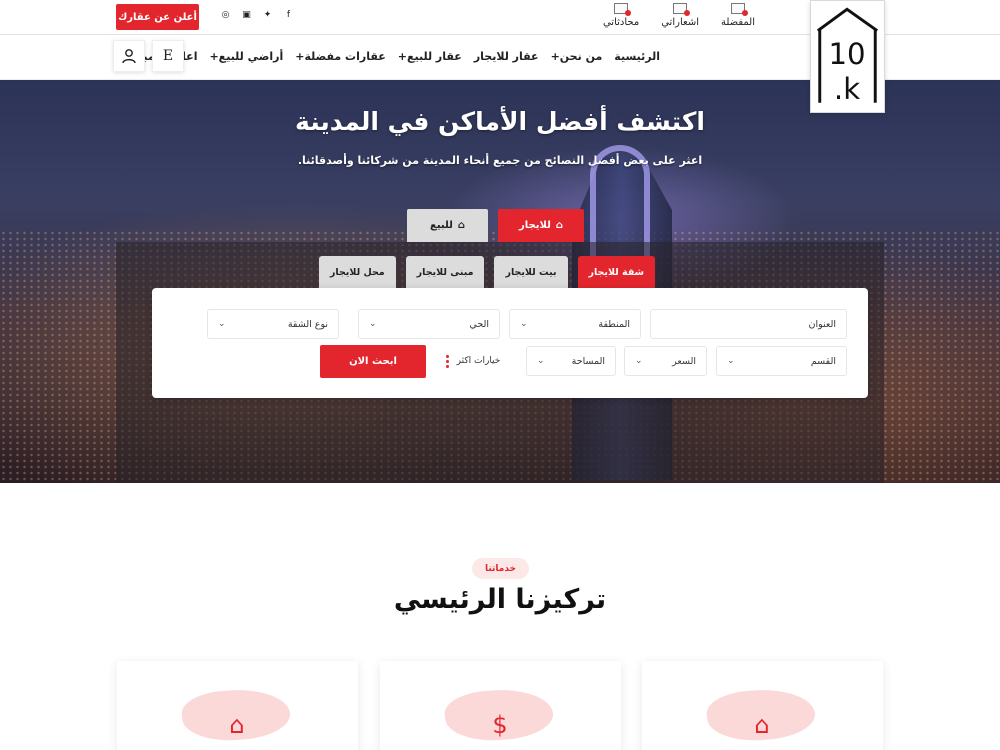 The image size is (1000, 750). I want to click on logo-text: 10, so click(846, 54).